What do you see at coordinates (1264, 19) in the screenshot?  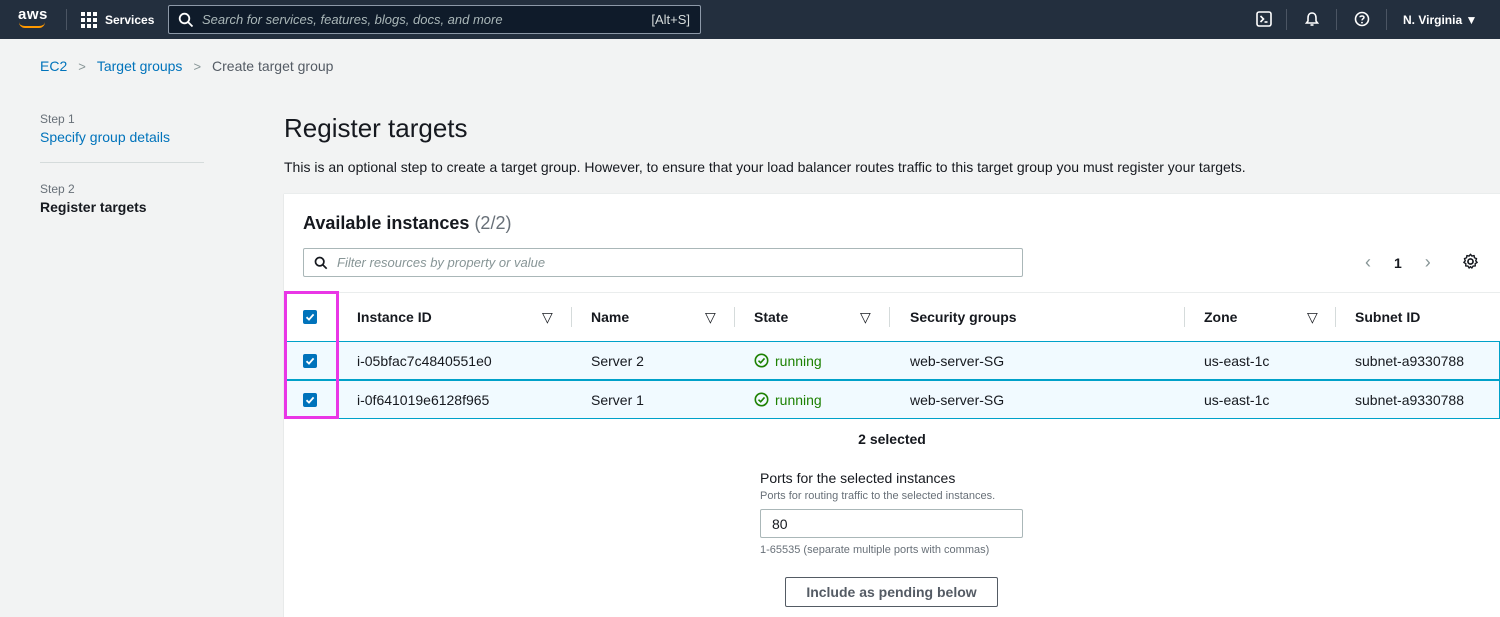 I see `cloudshell-icon` at bounding box center [1264, 19].